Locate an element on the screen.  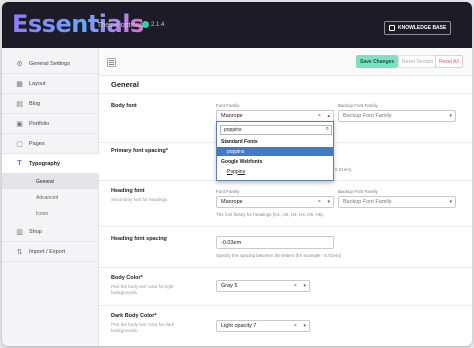
heading-font-desc: Secondary font for headings is located at coordinates (139, 199).